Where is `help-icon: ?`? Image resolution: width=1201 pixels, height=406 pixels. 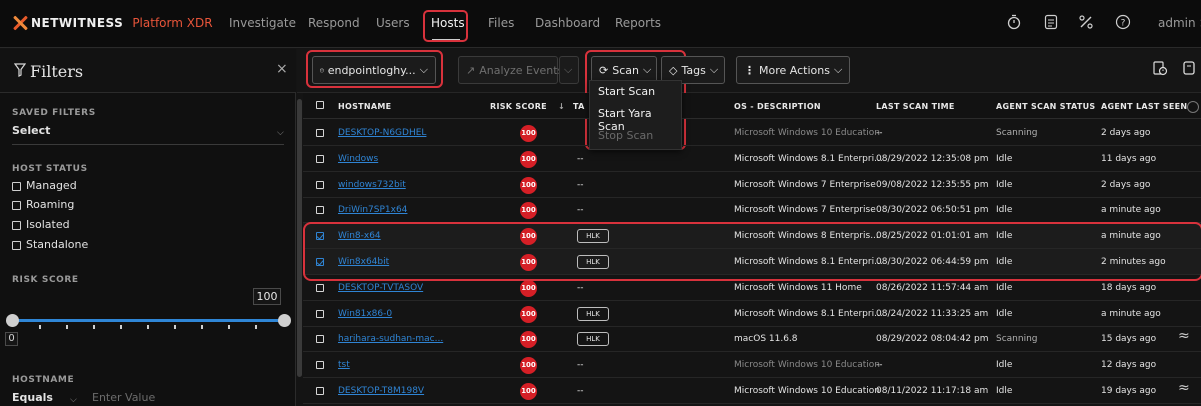
help-icon: ? is located at coordinates (1123, 23).